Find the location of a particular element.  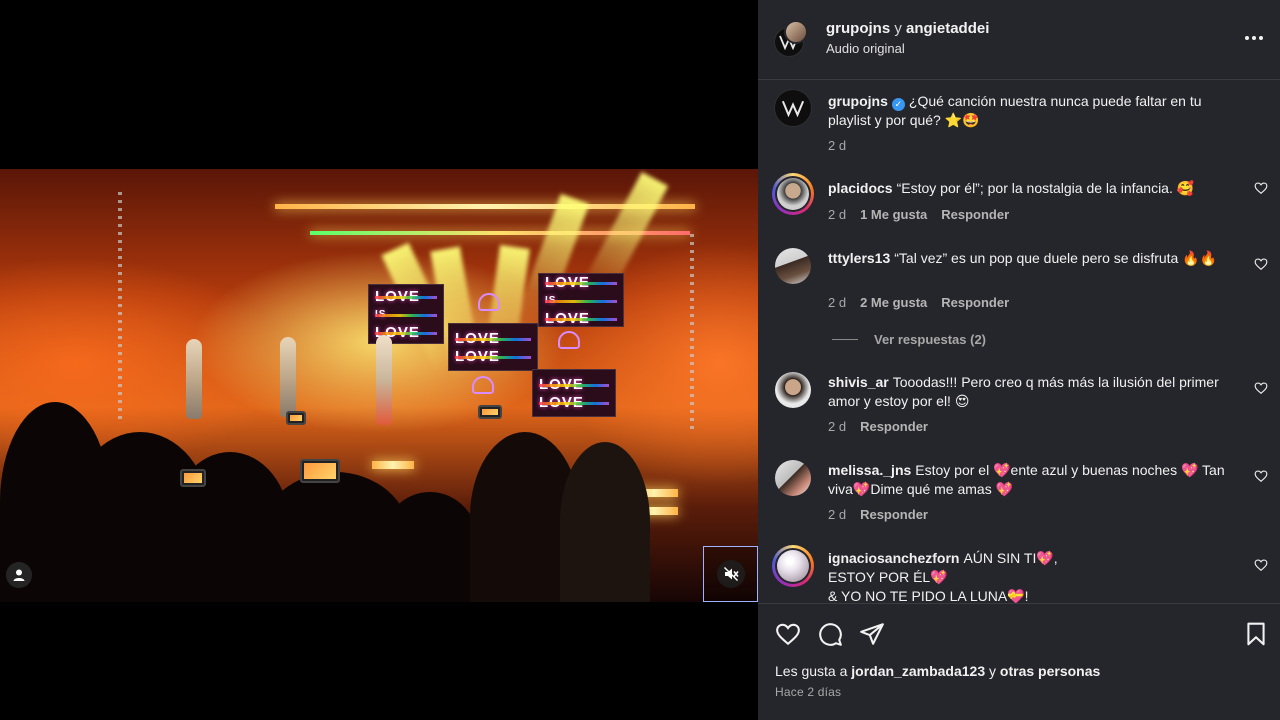

post-timestamp: Hace 2 días is located at coordinates (808, 692).